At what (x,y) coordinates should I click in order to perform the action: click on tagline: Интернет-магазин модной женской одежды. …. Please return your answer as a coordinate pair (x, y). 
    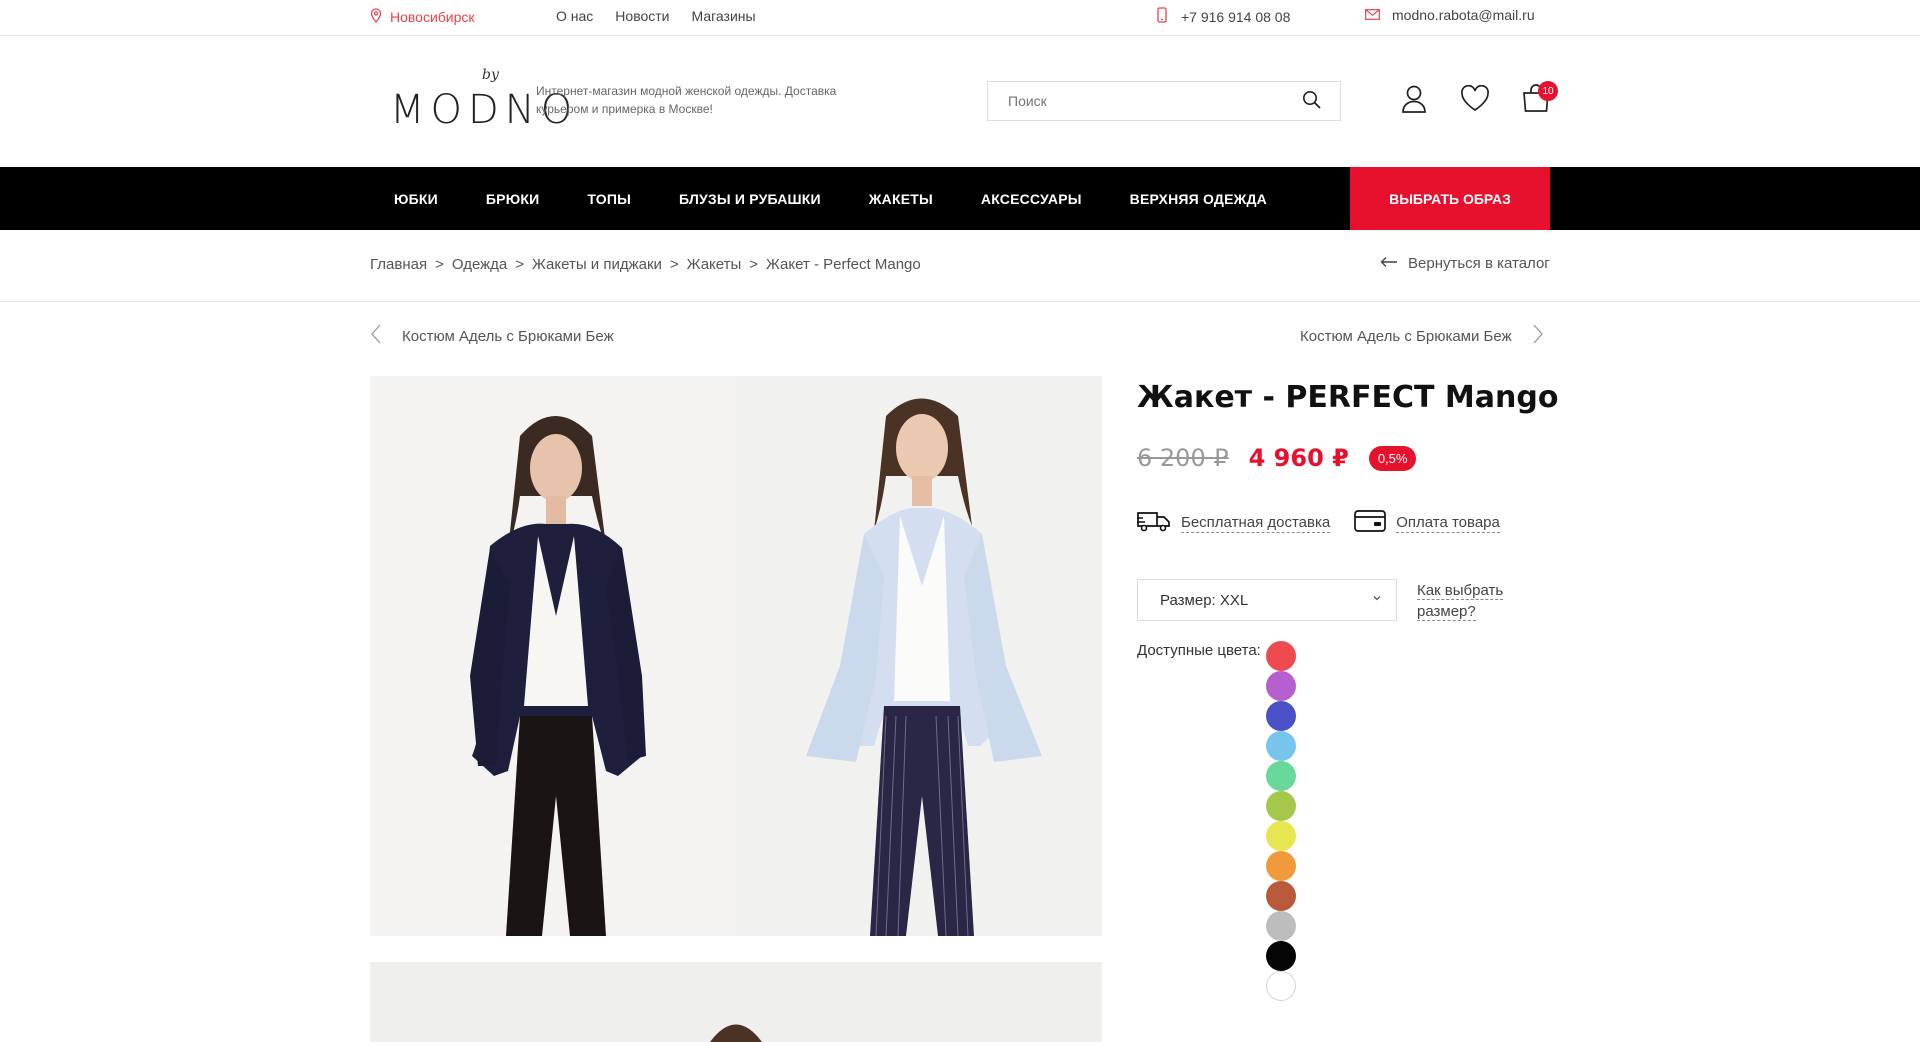
    Looking at the image, I should click on (686, 100).